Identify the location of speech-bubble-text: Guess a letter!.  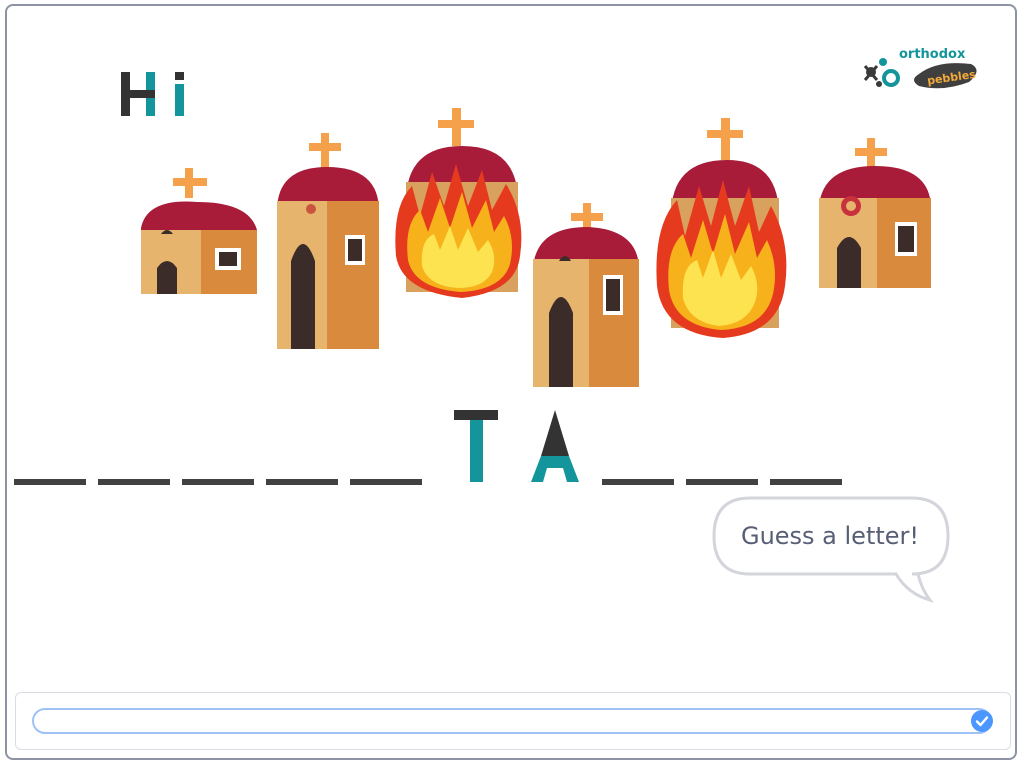
(830, 536).